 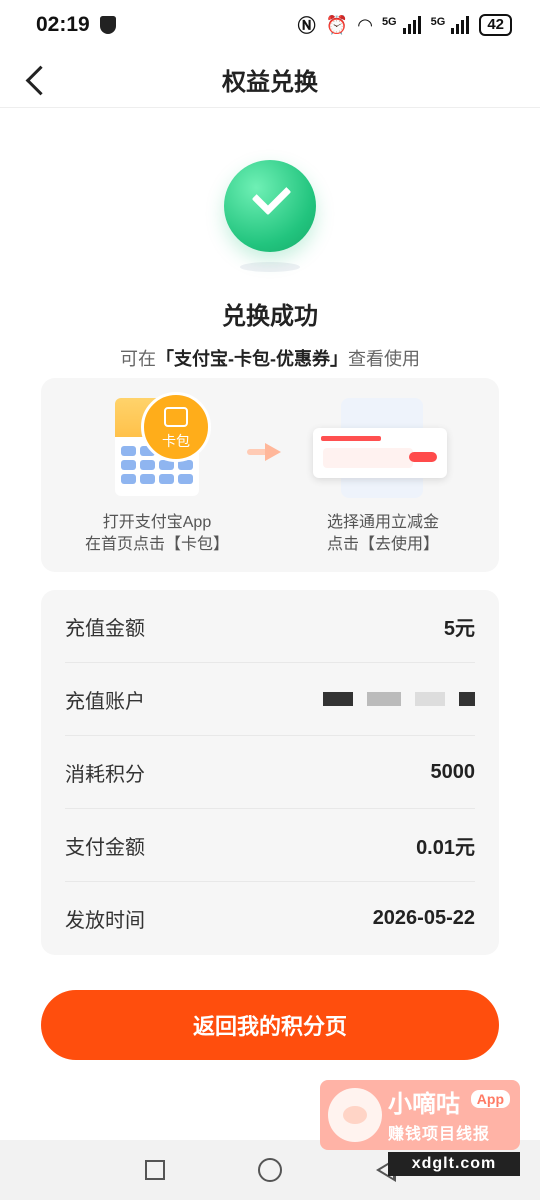 I want to click on detail-label: 消耗积分, so click(x=105, y=774).